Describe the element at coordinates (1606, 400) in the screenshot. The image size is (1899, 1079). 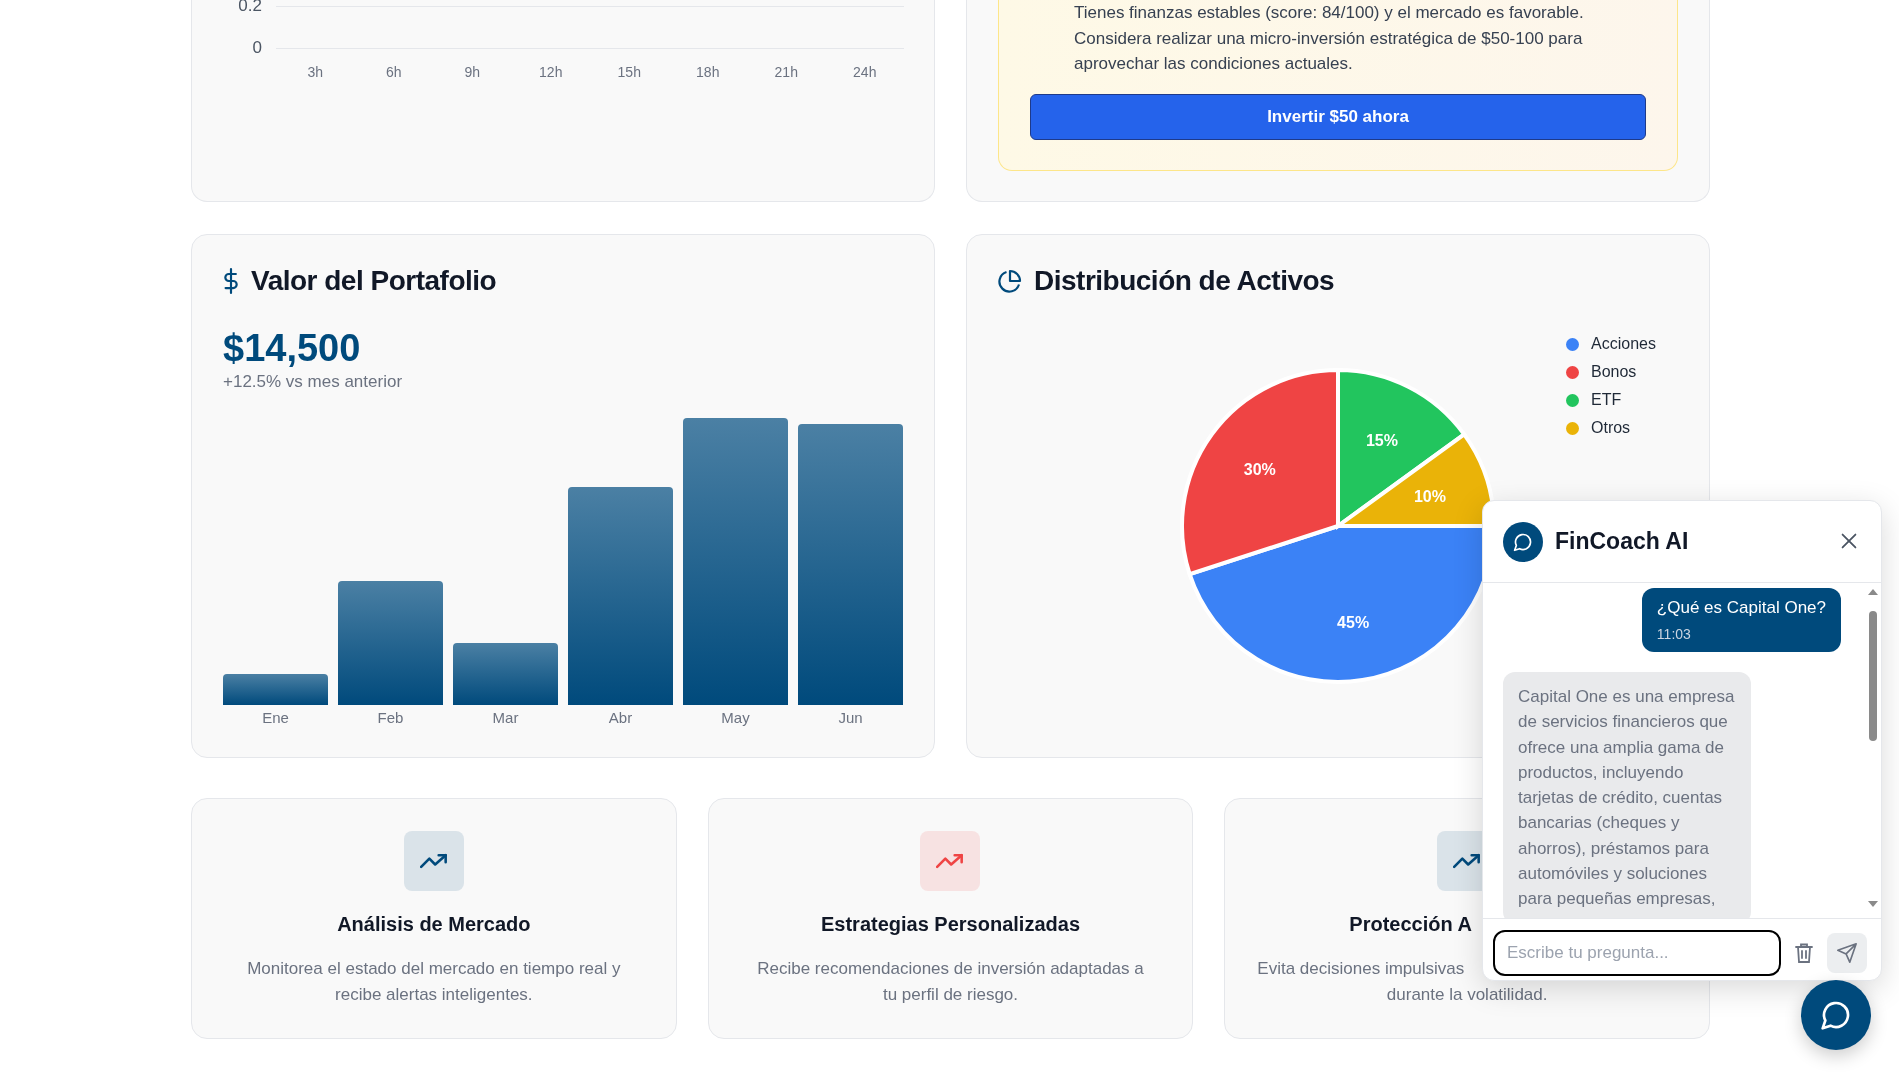
I see `legend-label: ETF` at that location.